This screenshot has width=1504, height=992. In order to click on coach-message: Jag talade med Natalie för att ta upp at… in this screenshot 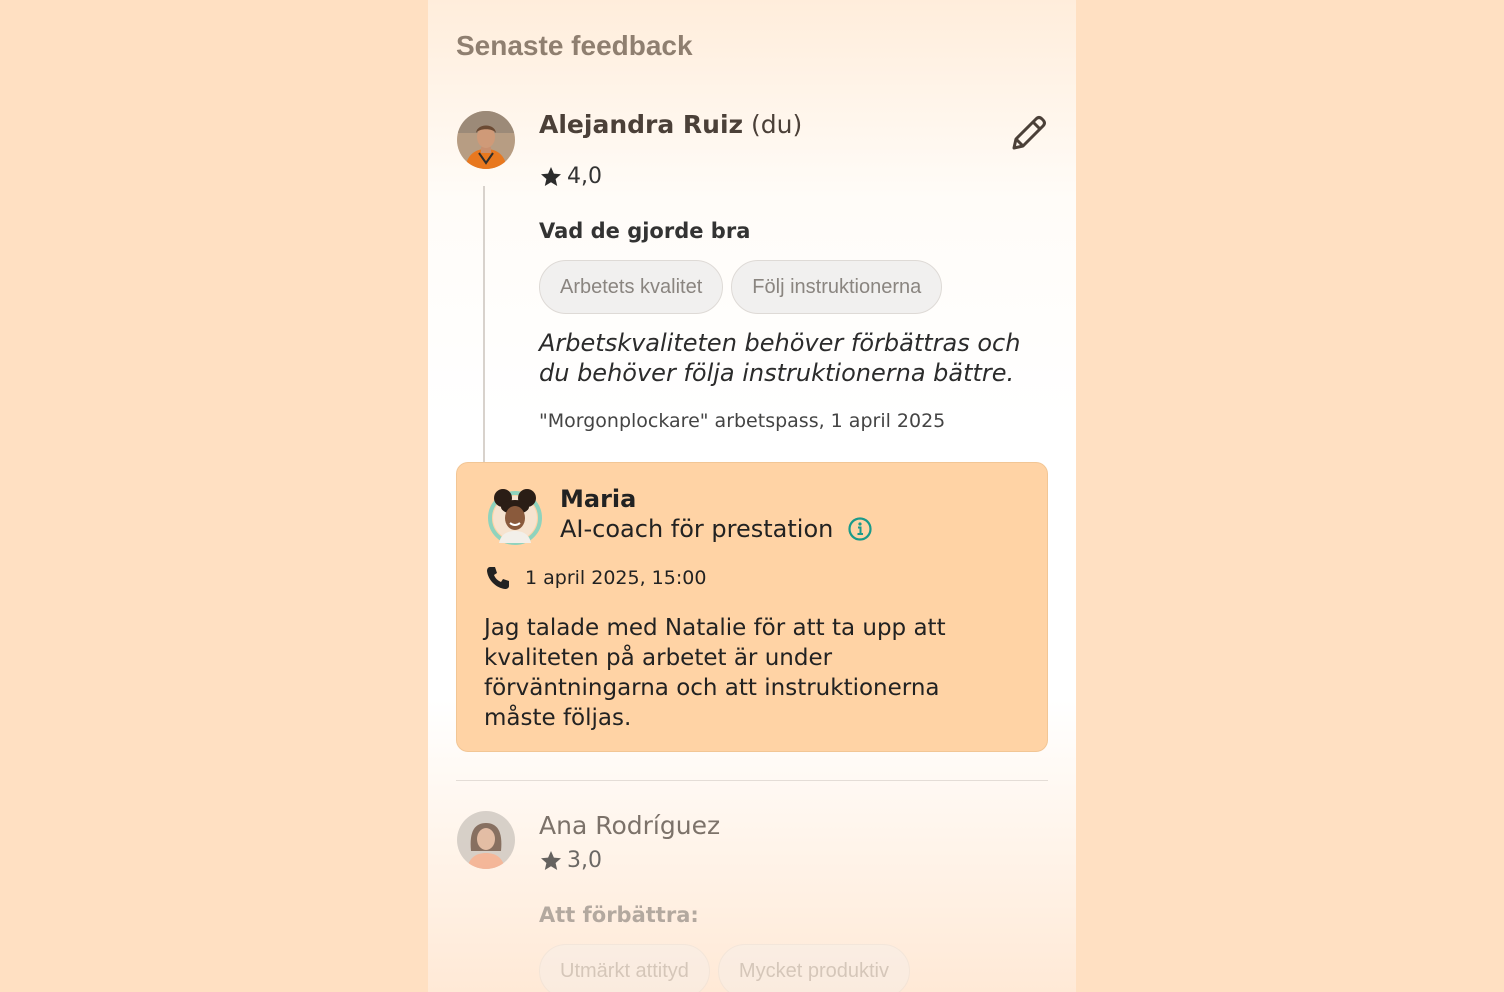, I will do `click(715, 673)`.